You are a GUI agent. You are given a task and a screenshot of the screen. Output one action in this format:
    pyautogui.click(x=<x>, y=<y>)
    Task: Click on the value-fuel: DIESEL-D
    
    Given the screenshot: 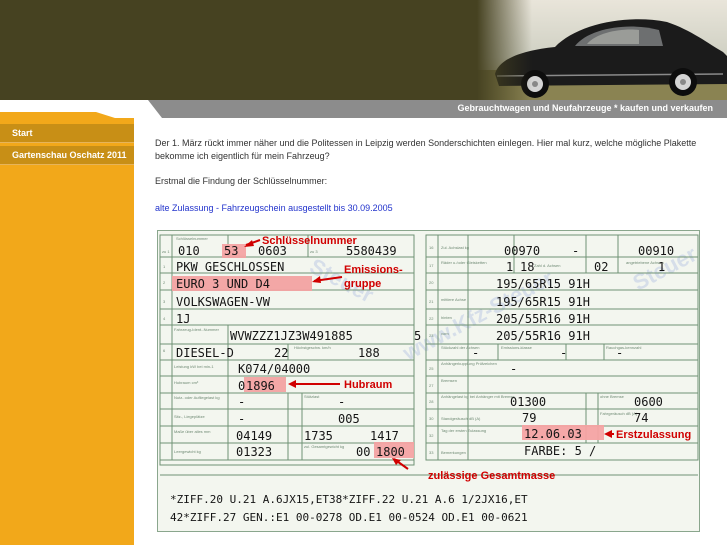 What is the action you would take?
    pyautogui.click(x=205, y=353)
    